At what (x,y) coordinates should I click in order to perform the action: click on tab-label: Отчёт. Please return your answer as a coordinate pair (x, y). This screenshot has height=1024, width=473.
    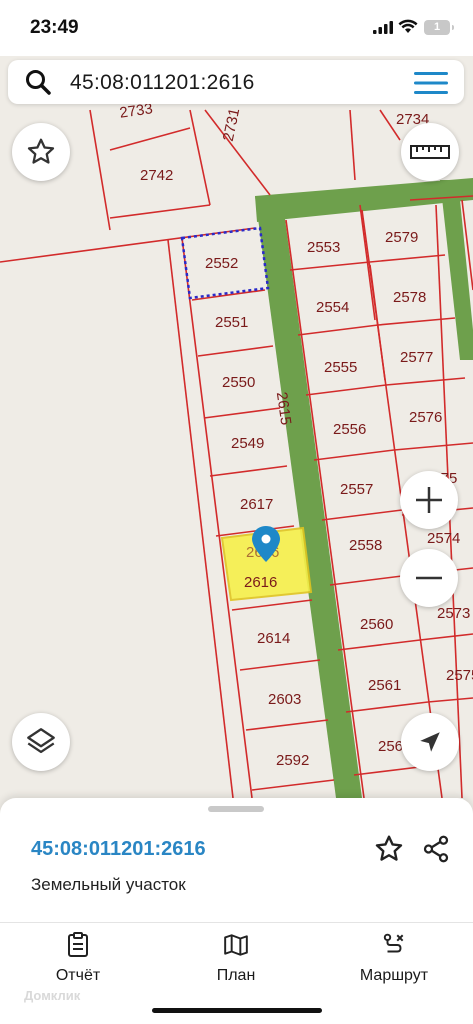
    Looking at the image, I should click on (78, 975).